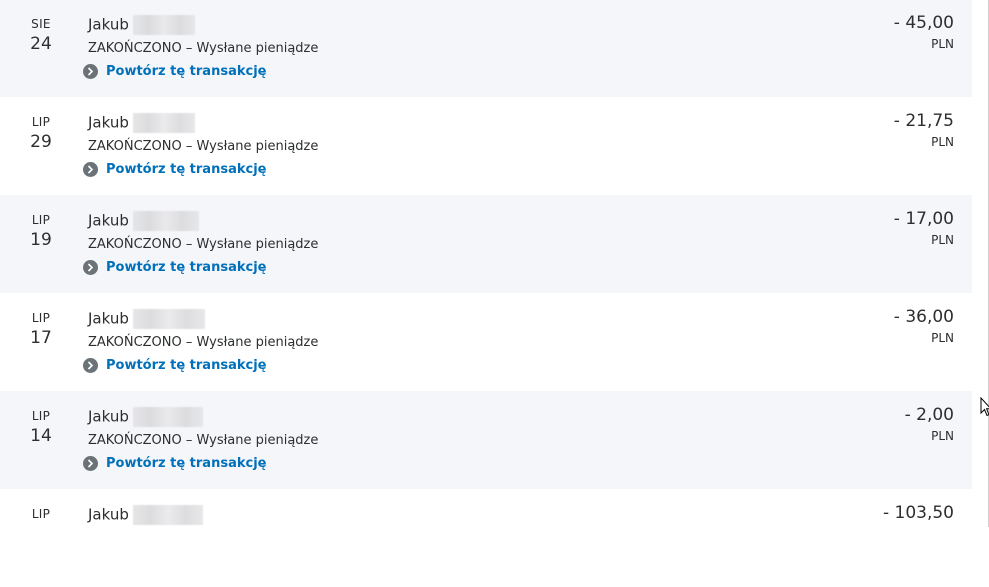 The height and width of the screenshot is (587, 989). Describe the element at coordinates (41, 142) in the screenshot. I see `date-day: 29` at that location.